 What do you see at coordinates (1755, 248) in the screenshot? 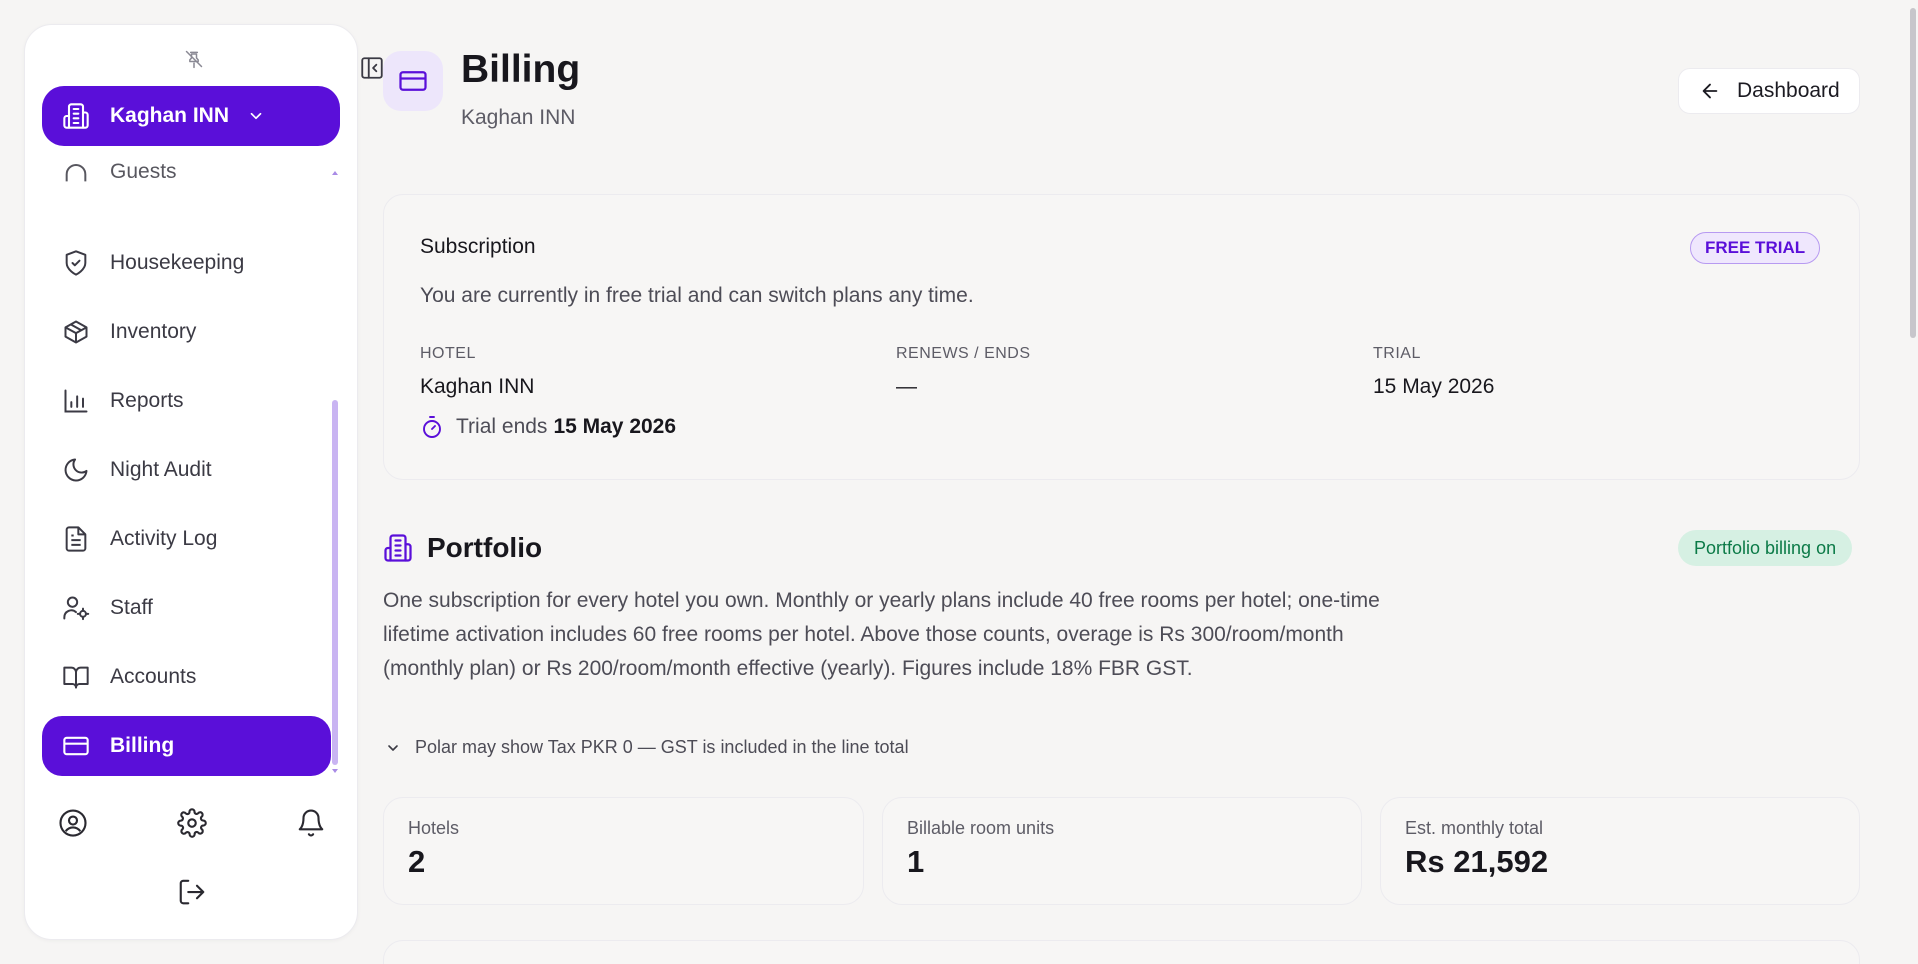
I see `status-badge: FREE TRIAL` at bounding box center [1755, 248].